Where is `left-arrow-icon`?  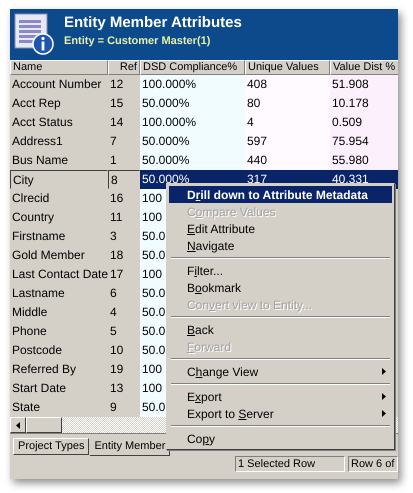
left-arrow-icon is located at coordinates (18, 425).